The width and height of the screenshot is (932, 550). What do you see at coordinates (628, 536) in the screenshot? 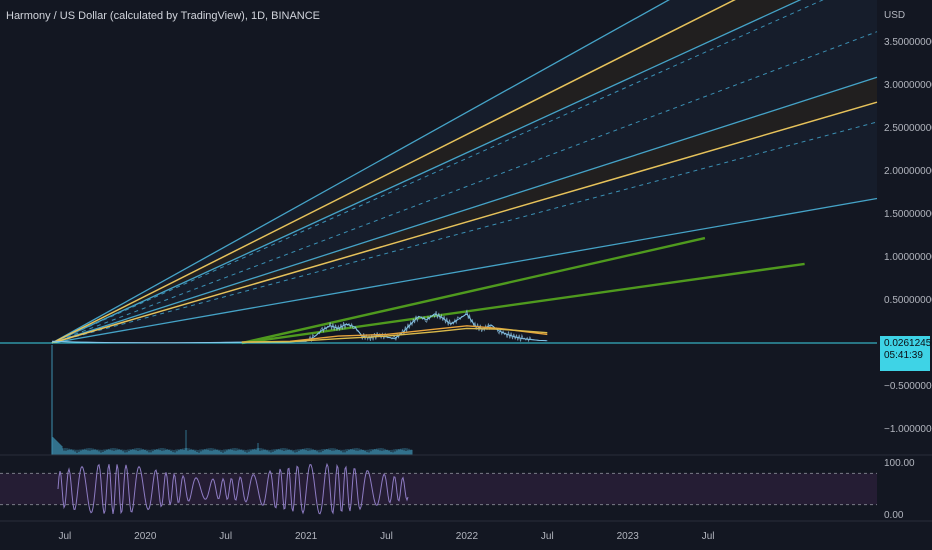
I see `x-tick-label: 2023` at bounding box center [628, 536].